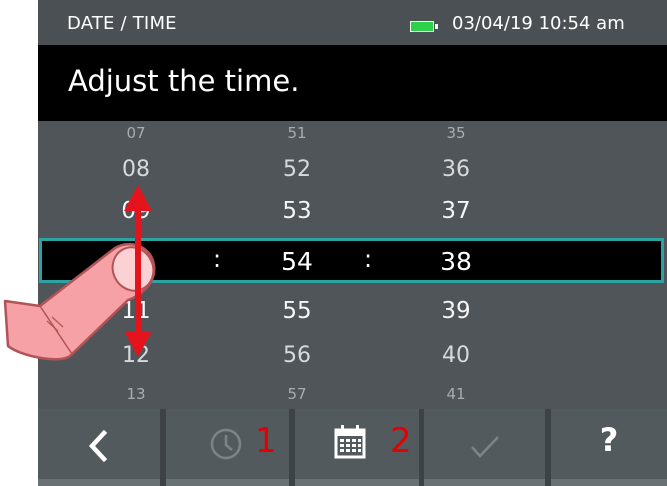 This screenshot has width=667, height=486. I want to click on minute-option: 51, so click(297, 133).